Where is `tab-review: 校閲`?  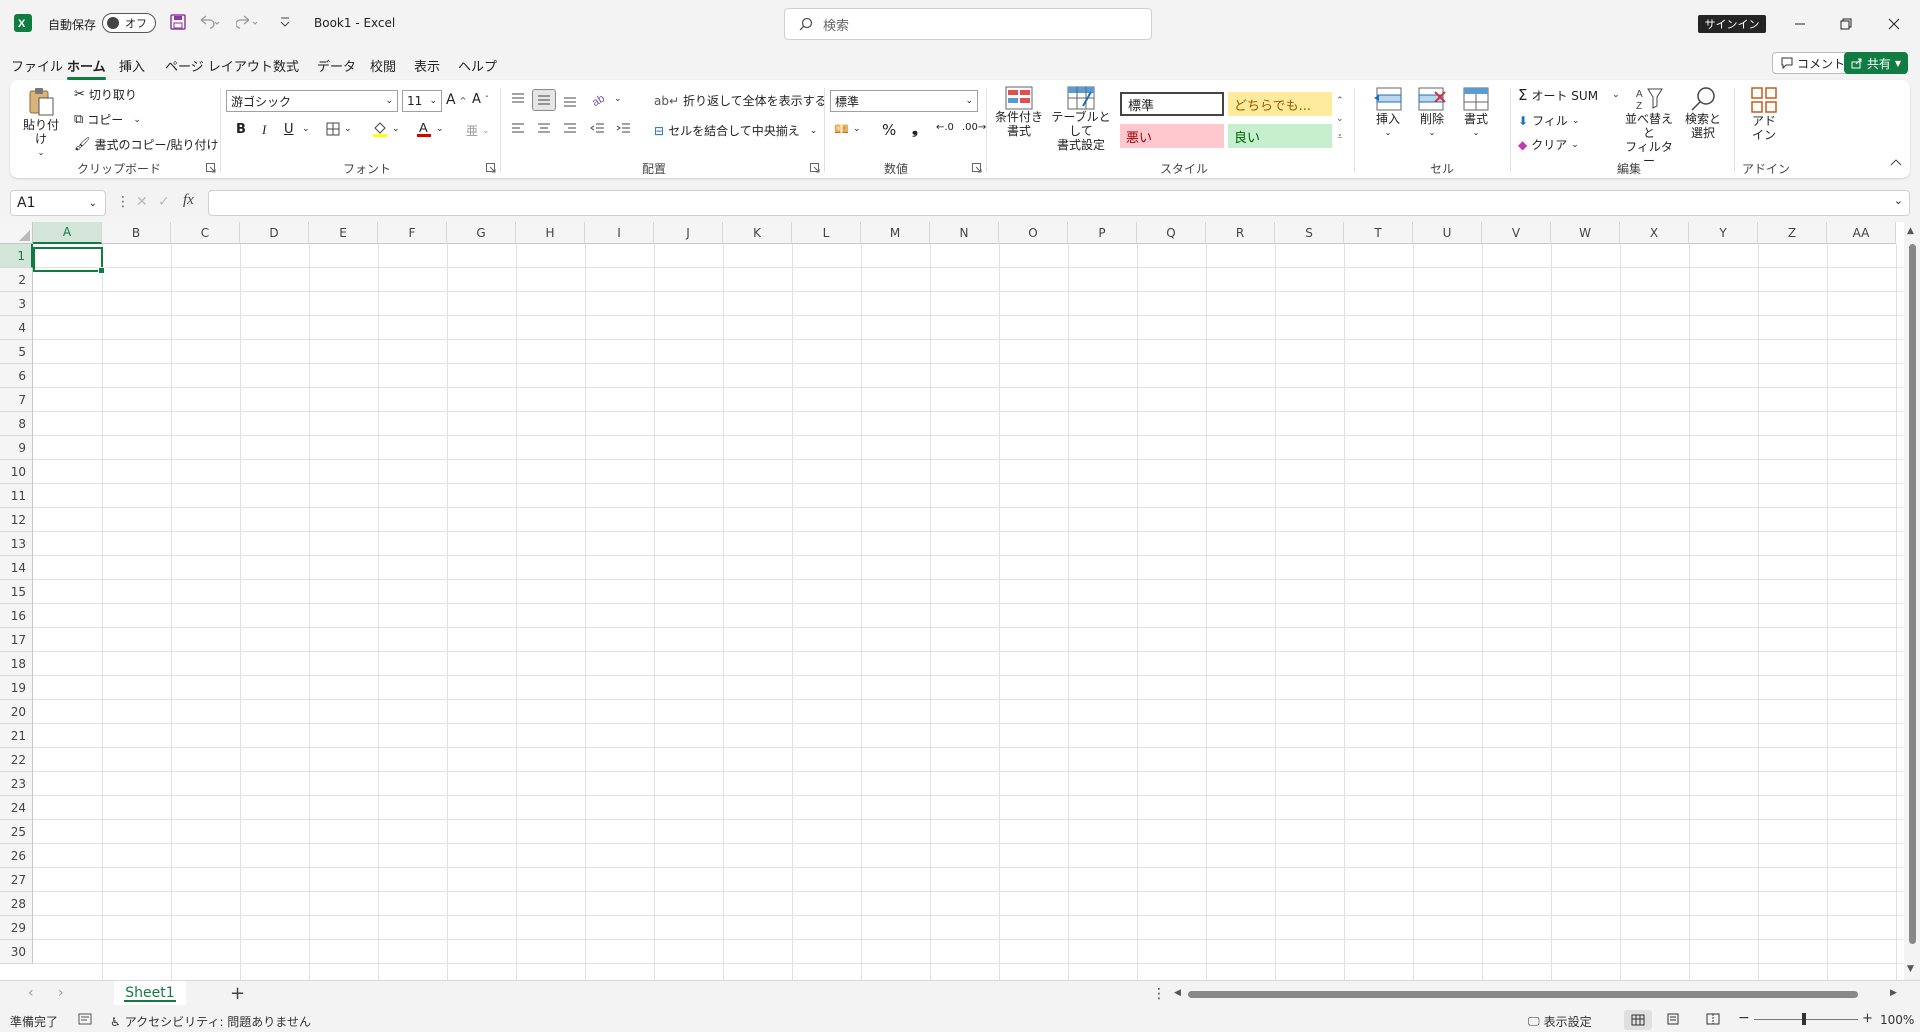 tab-review: 校閲 is located at coordinates (383, 65).